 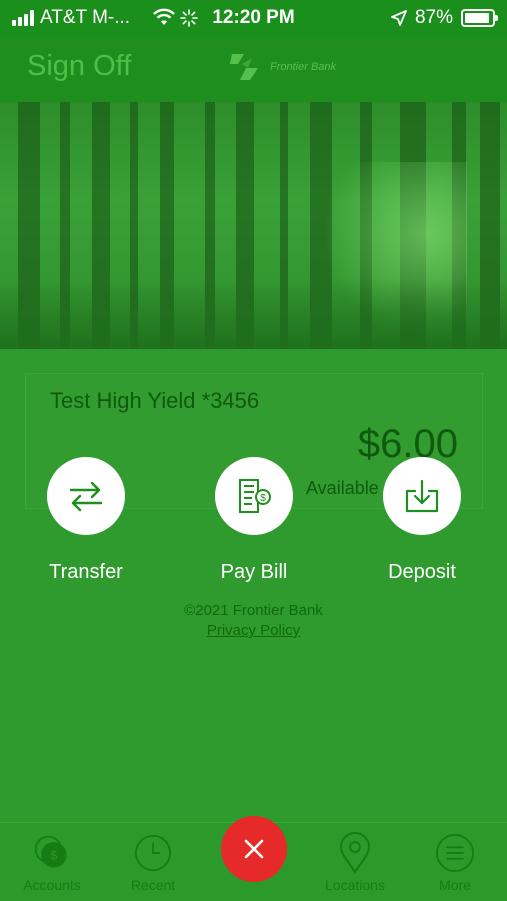 What do you see at coordinates (455, 853) in the screenshot?
I see `menu-icon` at bounding box center [455, 853].